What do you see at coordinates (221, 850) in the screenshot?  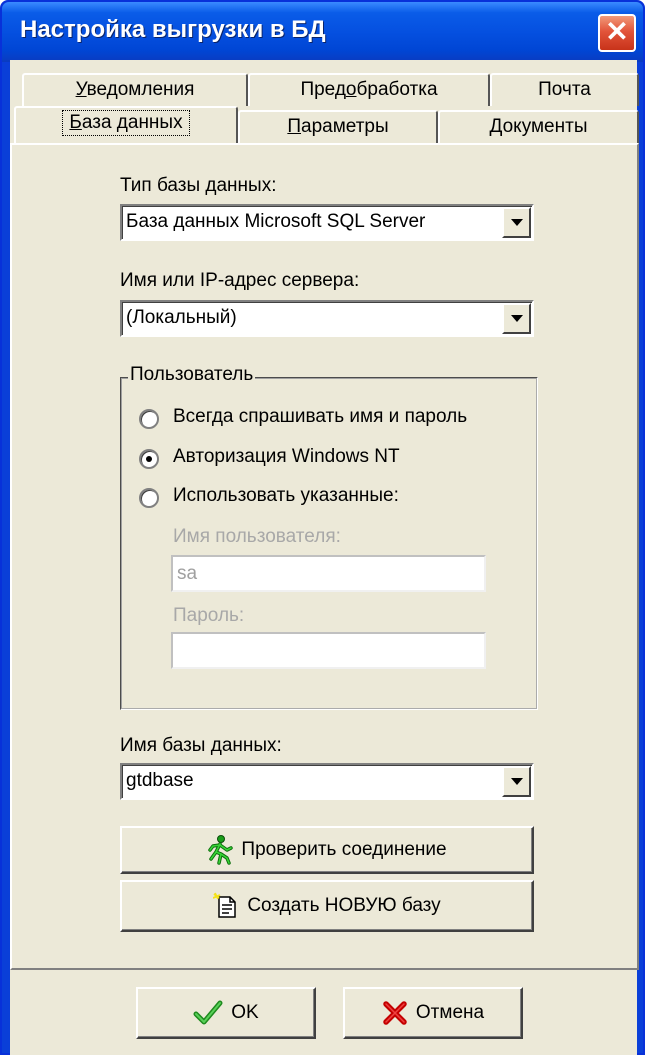 I see `running-man-icon` at bounding box center [221, 850].